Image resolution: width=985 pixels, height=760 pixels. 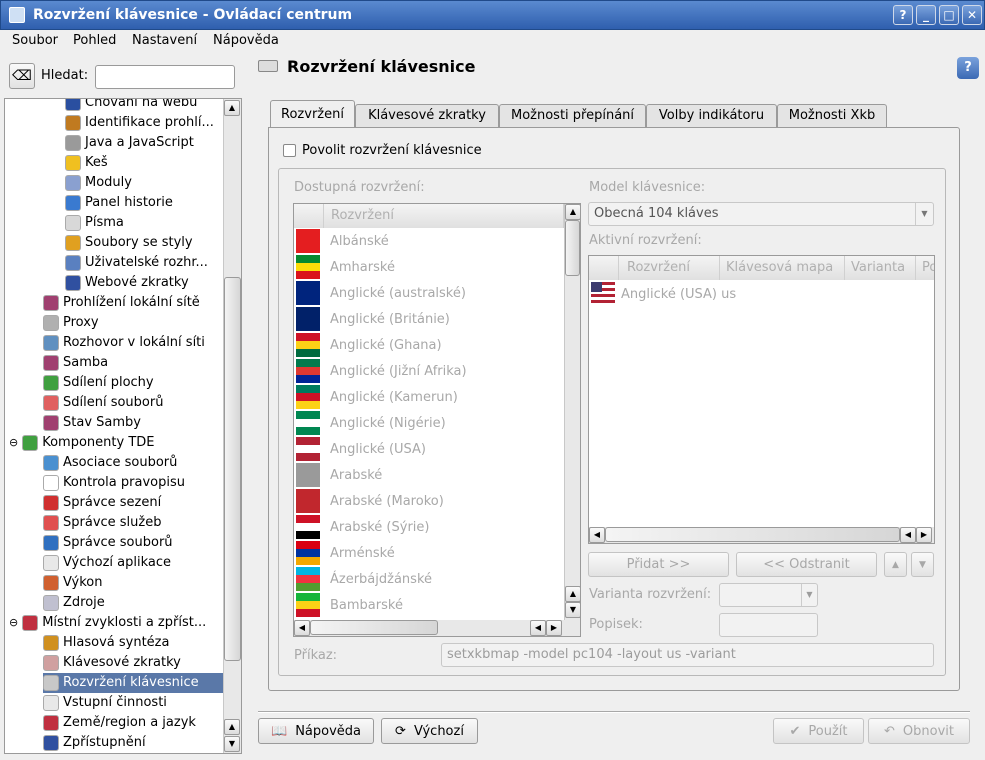 What do you see at coordinates (74, 603) in the screenshot?
I see `tree-item: Zdroje` at bounding box center [74, 603].